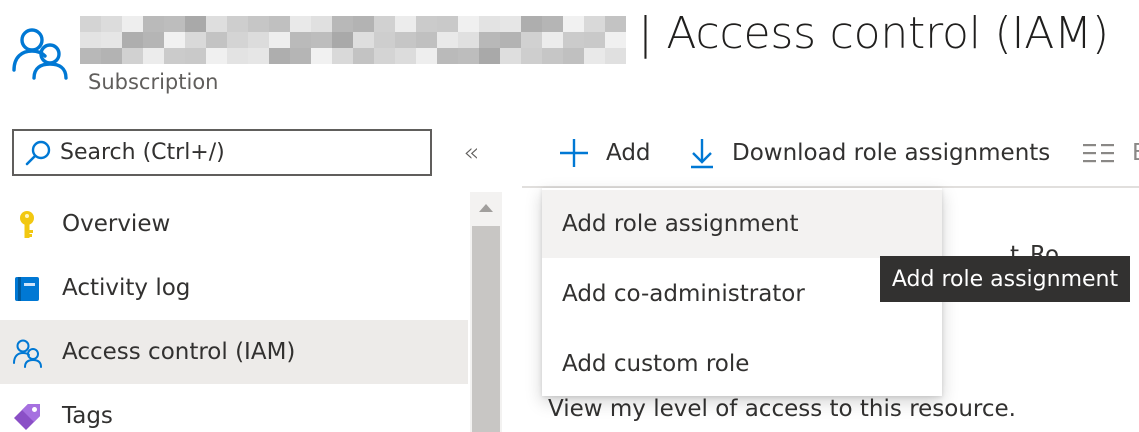 This screenshot has height=432, width=1139. Describe the element at coordinates (628, 153) in the screenshot. I see `add-button-label: Add` at that location.